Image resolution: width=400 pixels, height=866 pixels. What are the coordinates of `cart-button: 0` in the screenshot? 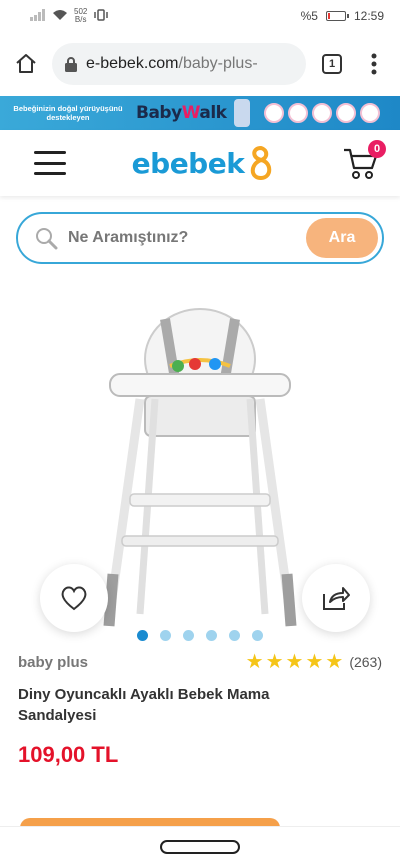 It's located at (364, 160).